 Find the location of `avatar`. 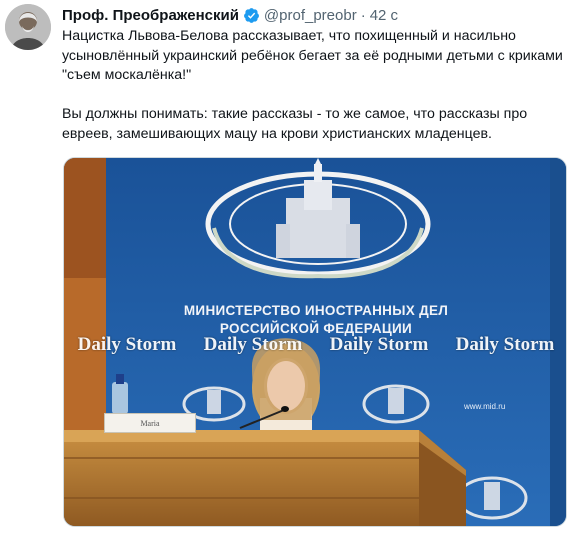

avatar is located at coordinates (28, 27).